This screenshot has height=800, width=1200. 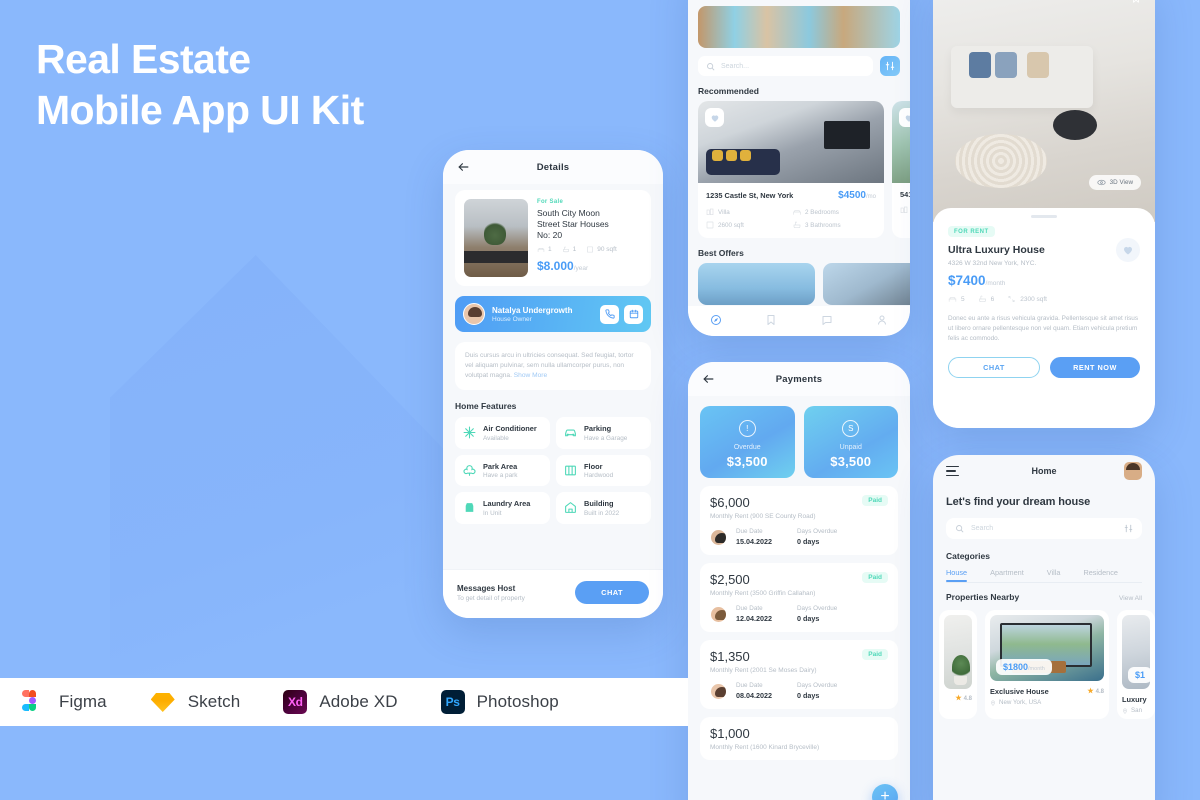 What do you see at coordinates (573, 224) in the screenshot?
I see `property-name-line2: Street Star Houses` at bounding box center [573, 224].